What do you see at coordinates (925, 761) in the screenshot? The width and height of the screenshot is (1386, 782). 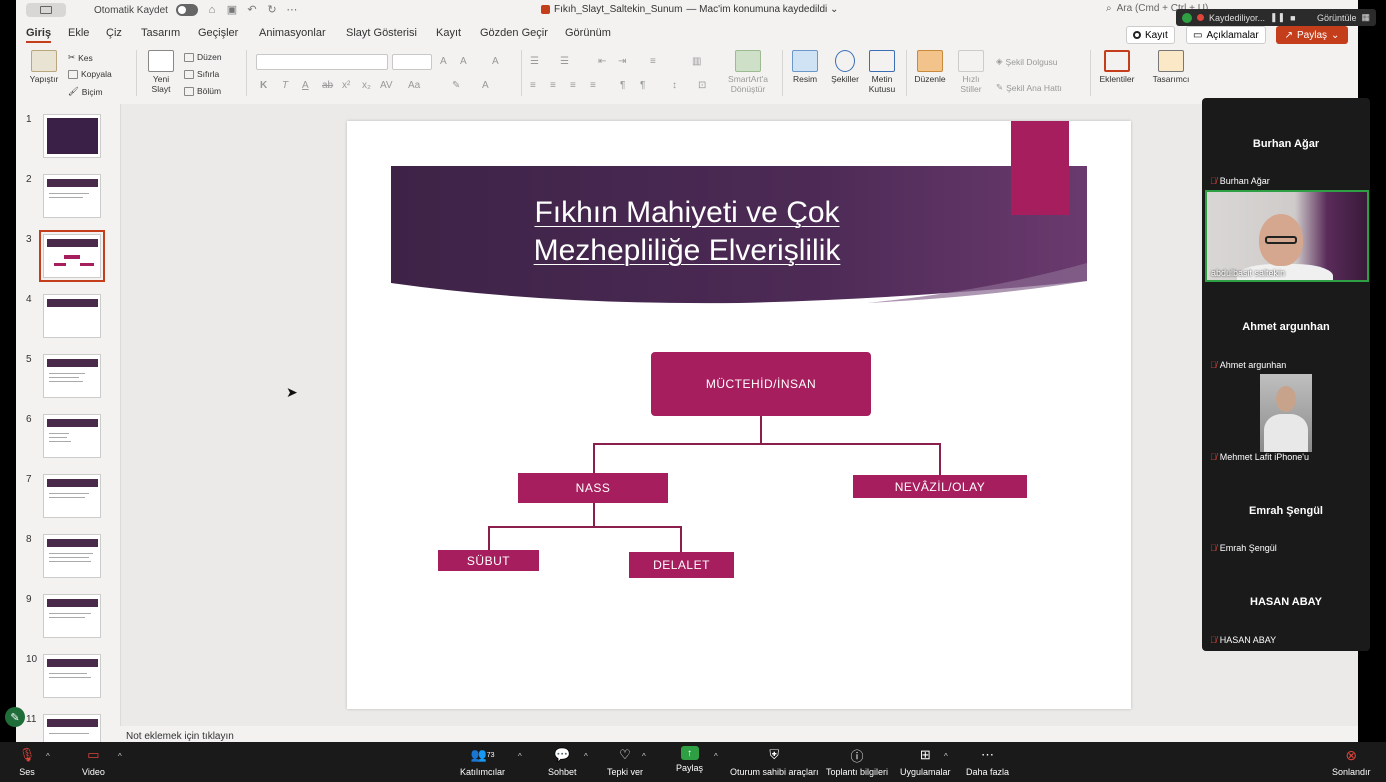 I see `apps-button: ⊞ Uygulamalar` at bounding box center [925, 761].